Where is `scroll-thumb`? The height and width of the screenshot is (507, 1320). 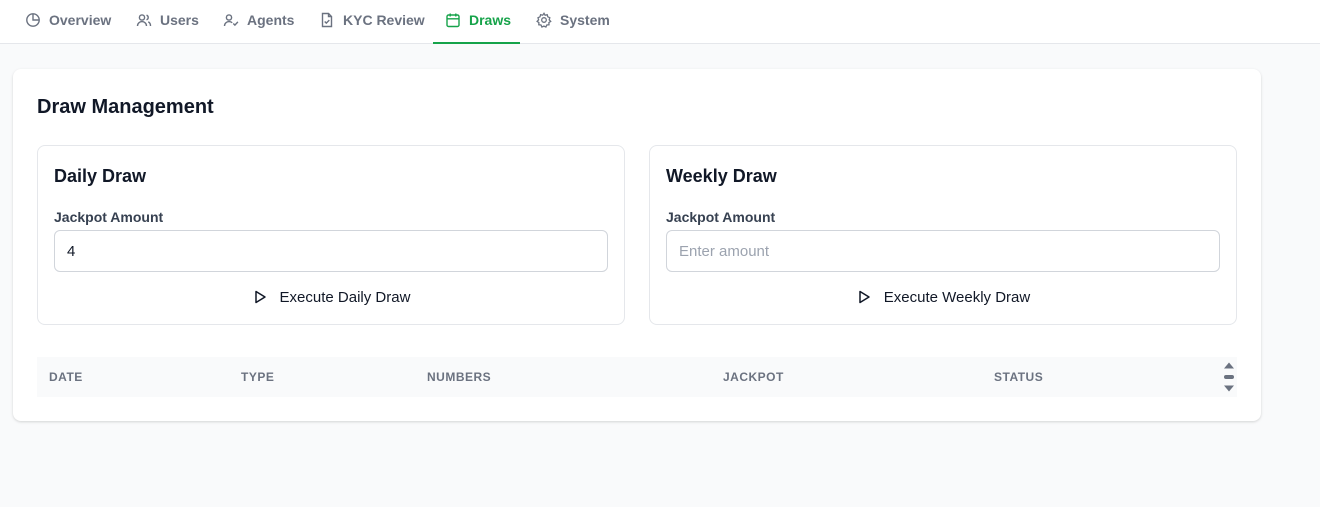 scroll-thumb is located at coordinates (1229, 377).